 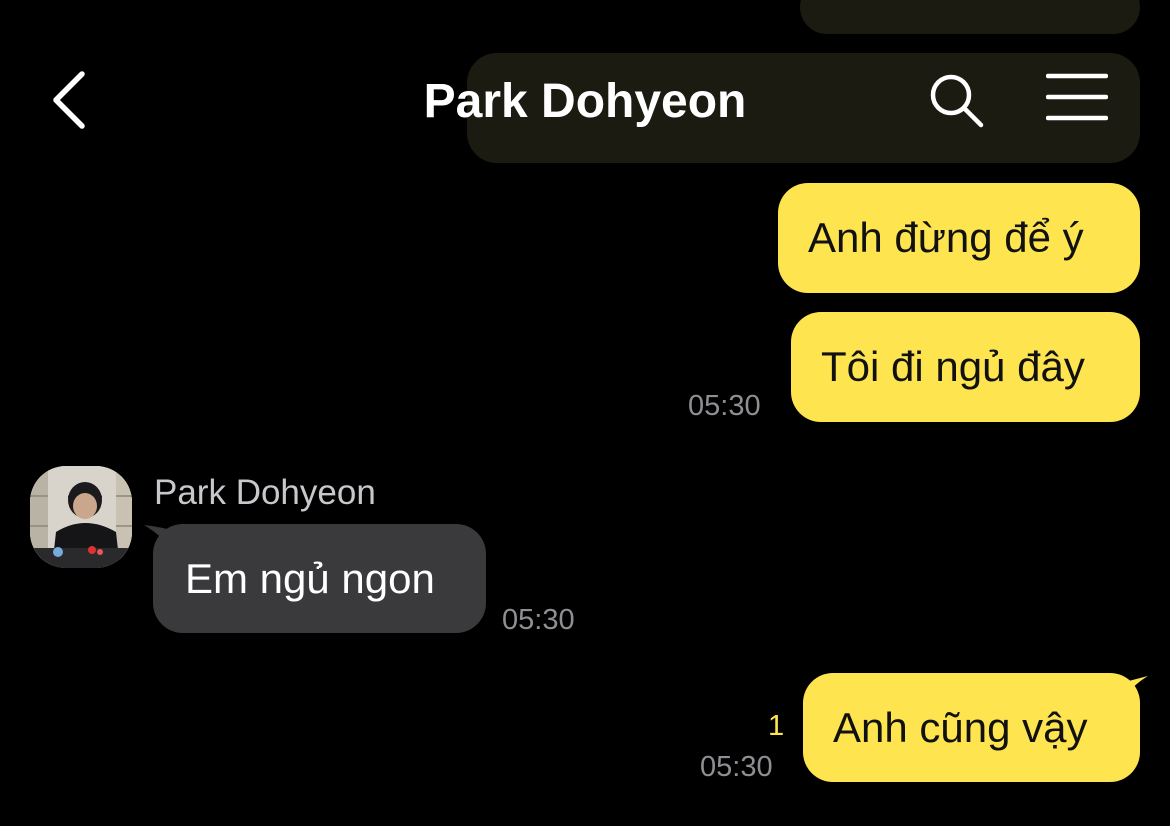 I want to click on scrolled-message-bubble-top, so click(x=970, y=17).